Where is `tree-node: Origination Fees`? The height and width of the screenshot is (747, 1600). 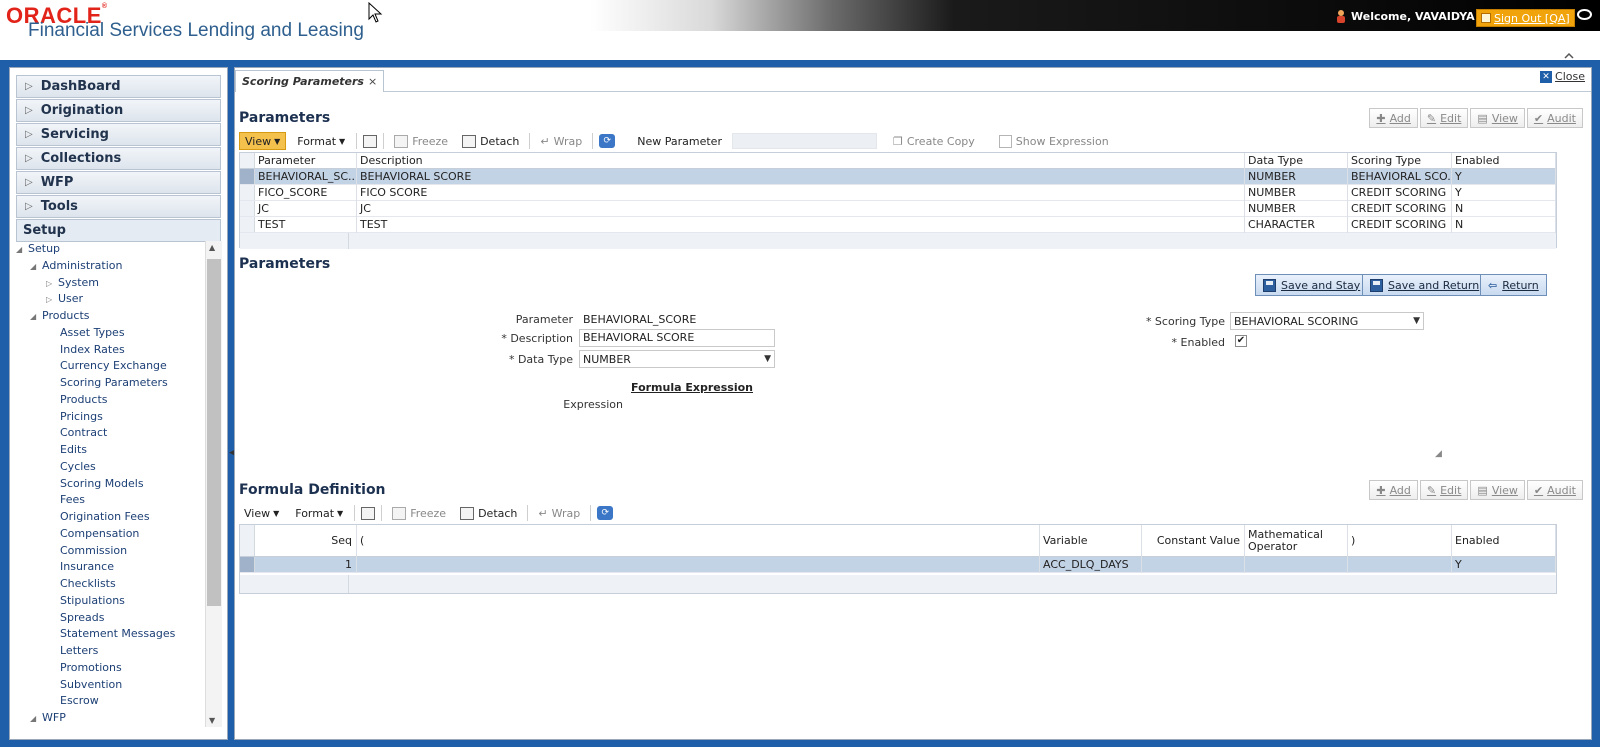 tree-node: Origination Fees is located at coordinates (115, 517).